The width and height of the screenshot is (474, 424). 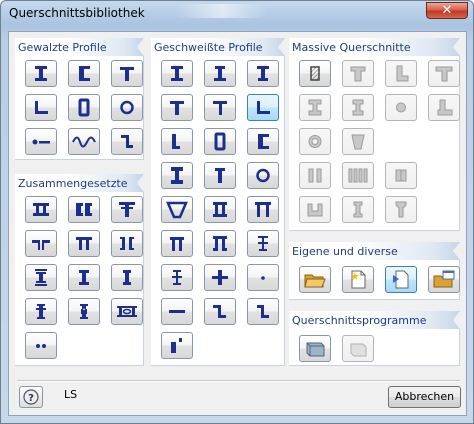 I want to click on two-bars-icon, so click(x=41, y=346).